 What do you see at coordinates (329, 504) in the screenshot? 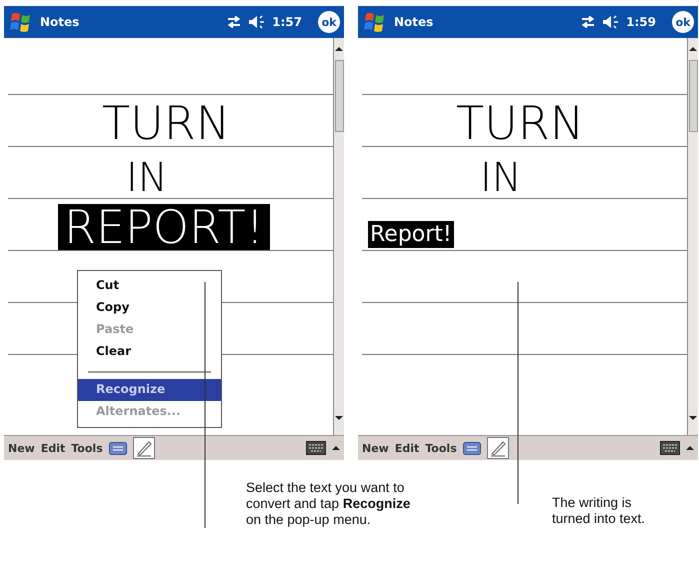
I see `caption-text: Select the text you want to convert and tap Recognize on the pop-up menu.` at bounding box center [329, 504].